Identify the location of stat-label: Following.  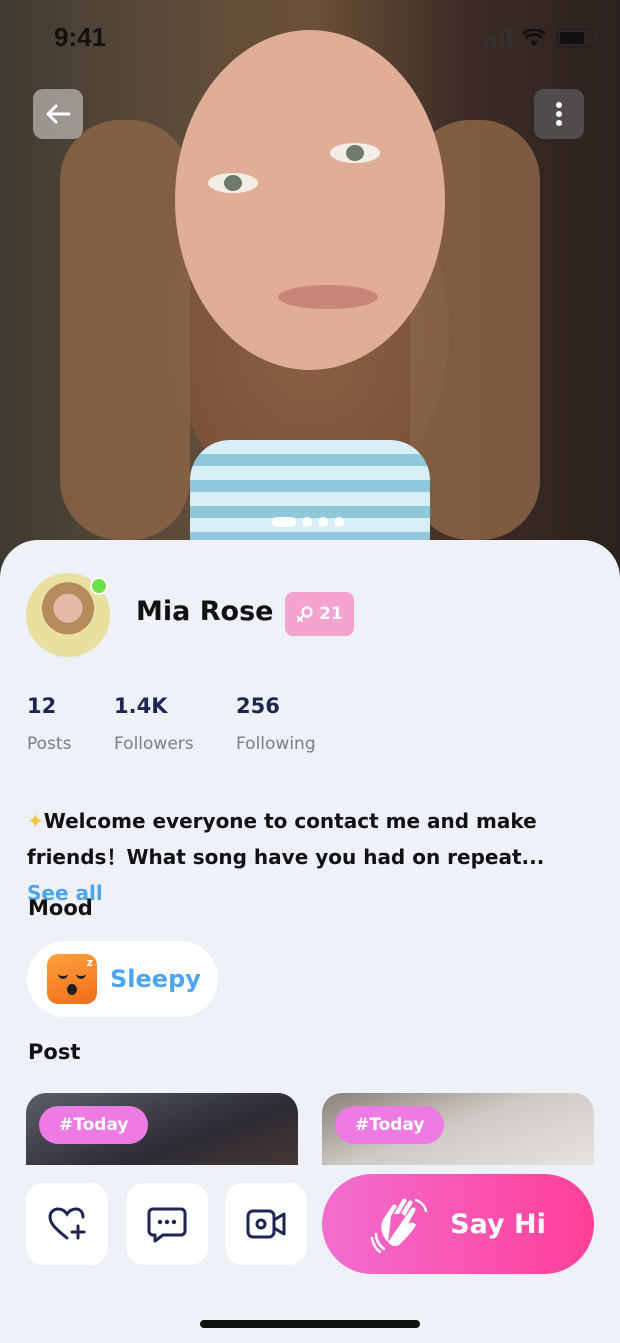
(276, 744).